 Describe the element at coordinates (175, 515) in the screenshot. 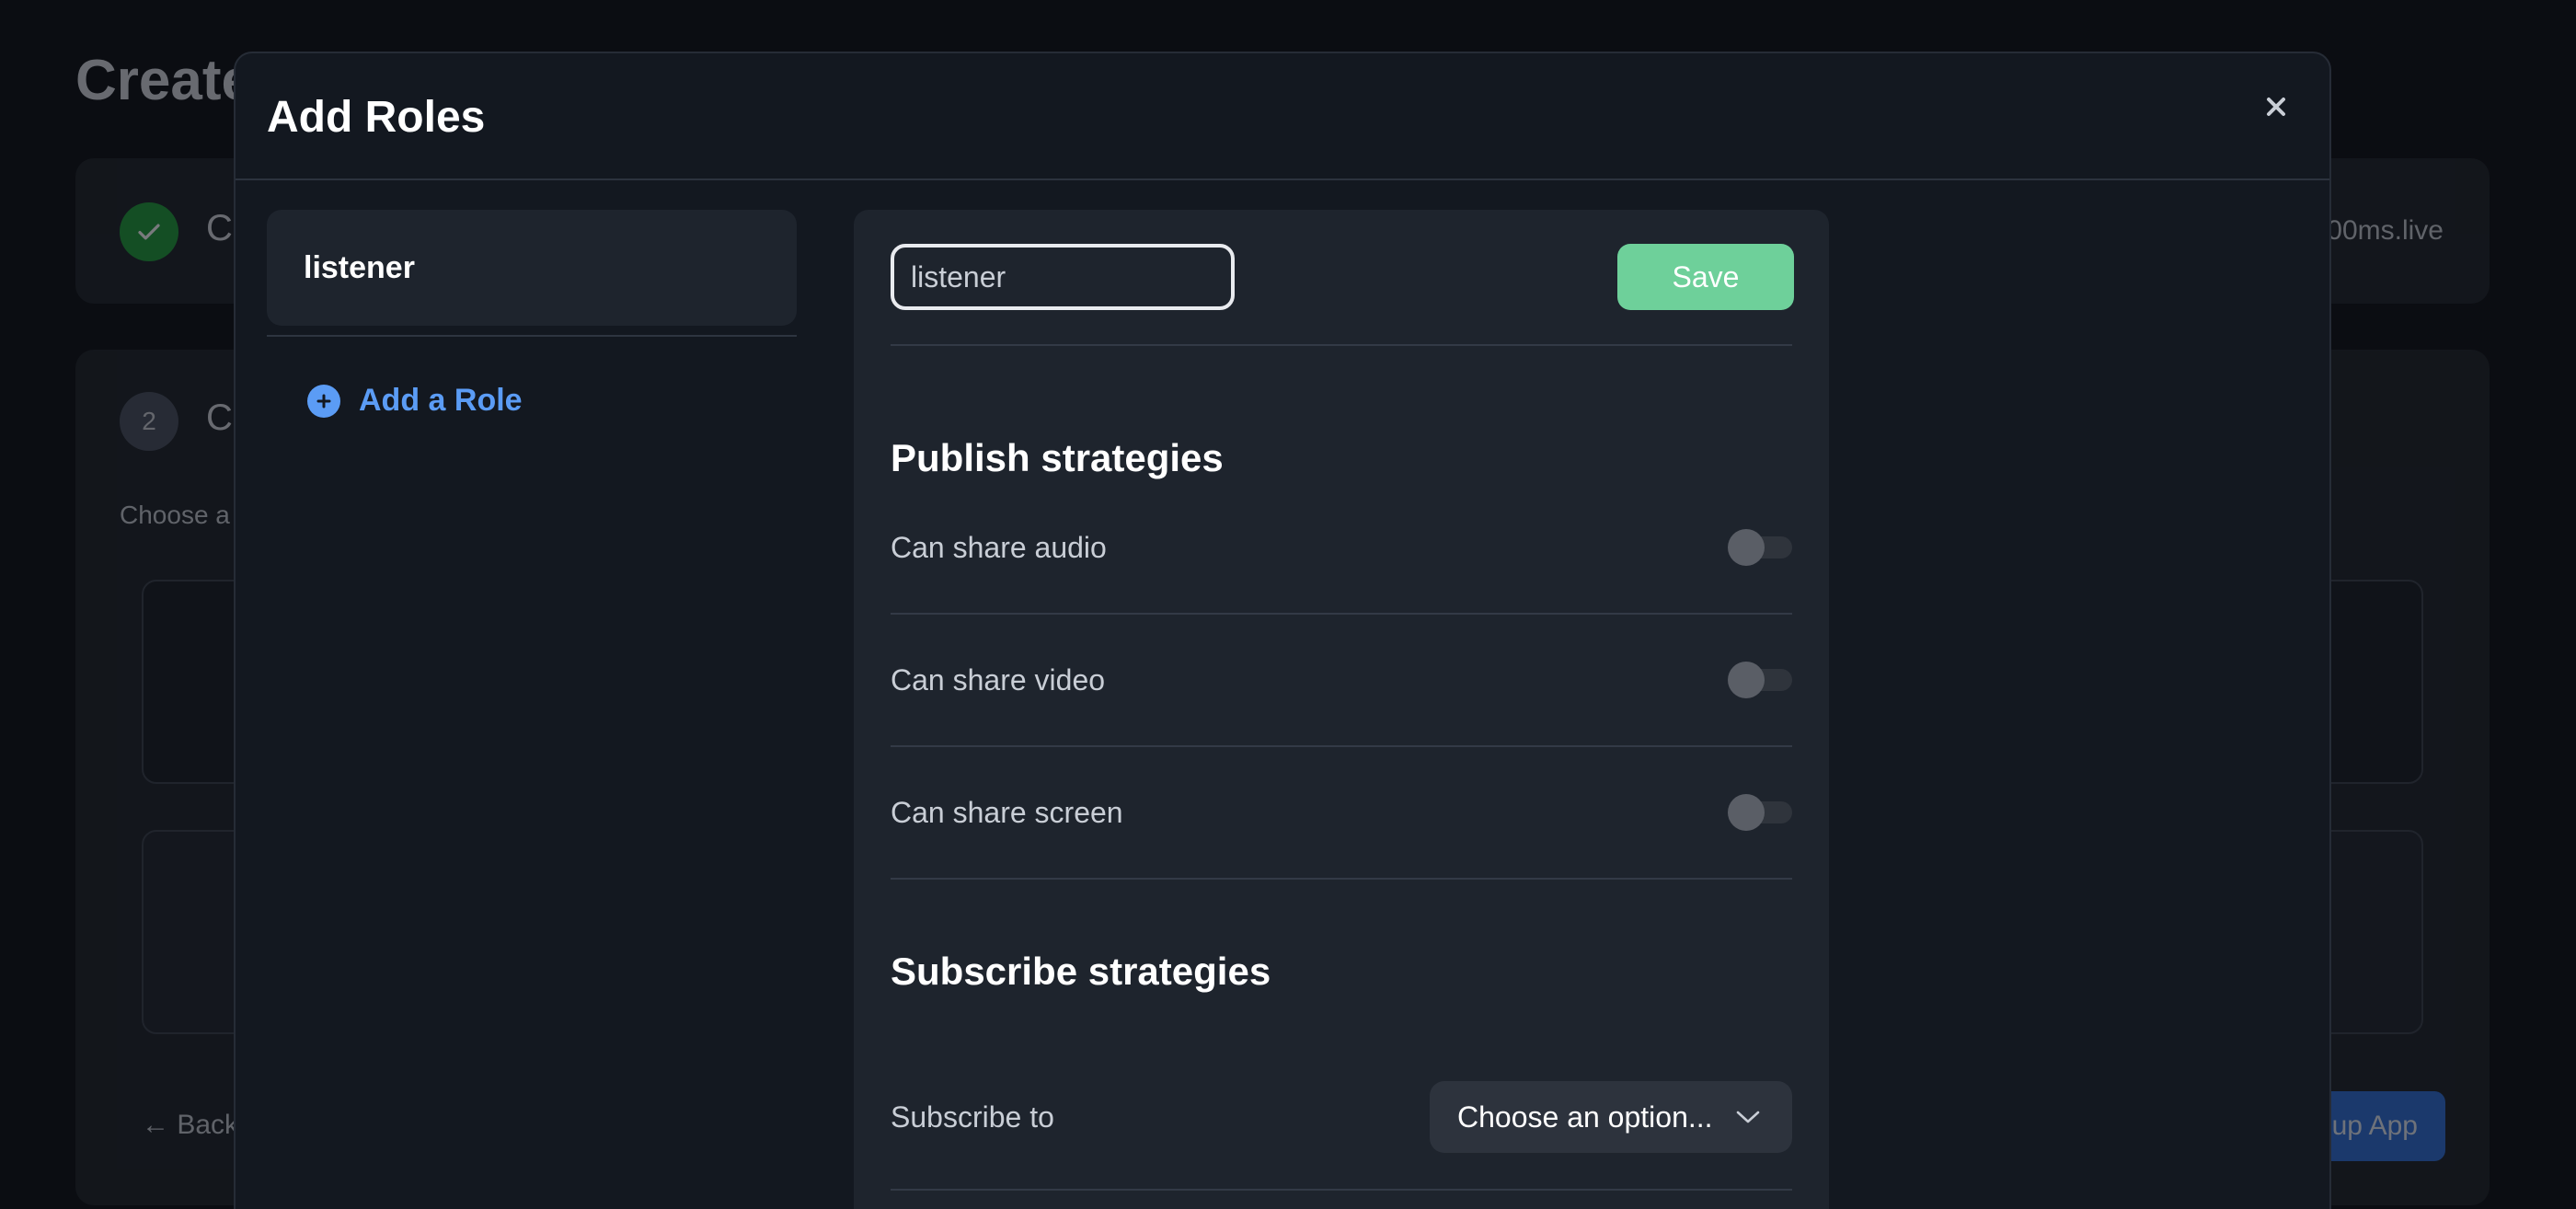

I see `choose-text: Choose a` at that location.